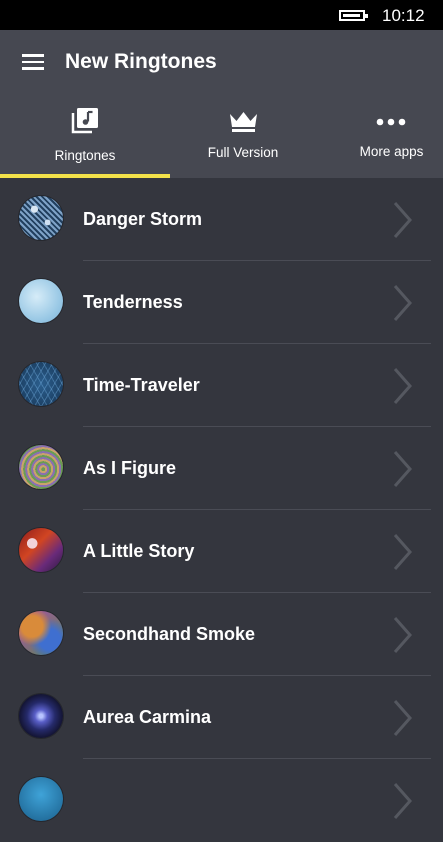 Image resolution: width=443 pixels, height=842 pixels. Describe the element at coordinates (391, 122) in the screenshot. I see `more-dots-icon` at that location.